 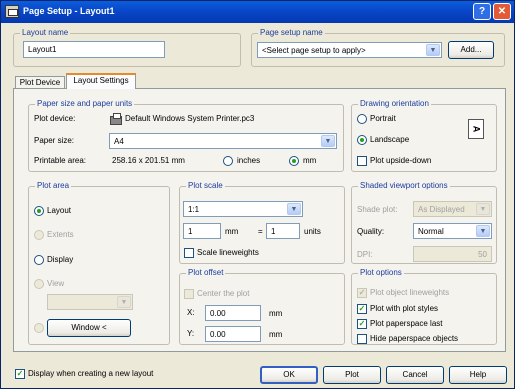 What do you see at coordinates (310, 160) in the screenshot?
I see `mm-label: mm` at bounding box center [310, 160].